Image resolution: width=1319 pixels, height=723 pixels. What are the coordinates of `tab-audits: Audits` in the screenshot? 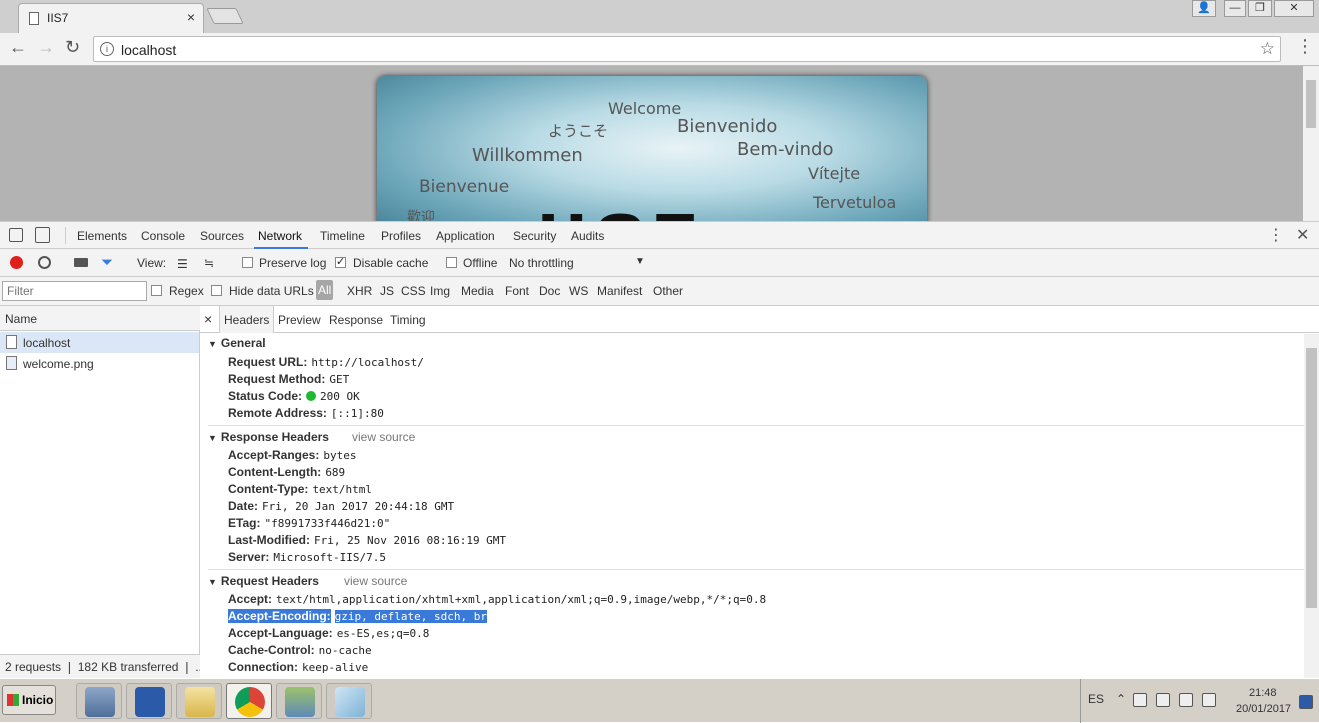 It's located at (587, 236).